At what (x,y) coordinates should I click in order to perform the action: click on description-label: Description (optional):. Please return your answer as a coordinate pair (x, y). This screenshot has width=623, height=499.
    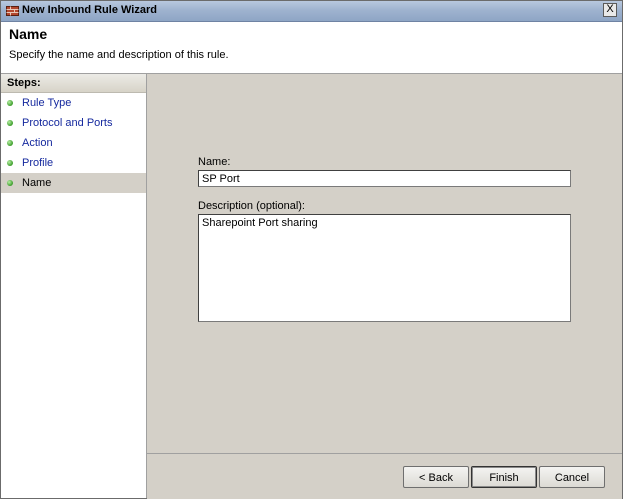
    Looking at the image, I should click on (251, 206).